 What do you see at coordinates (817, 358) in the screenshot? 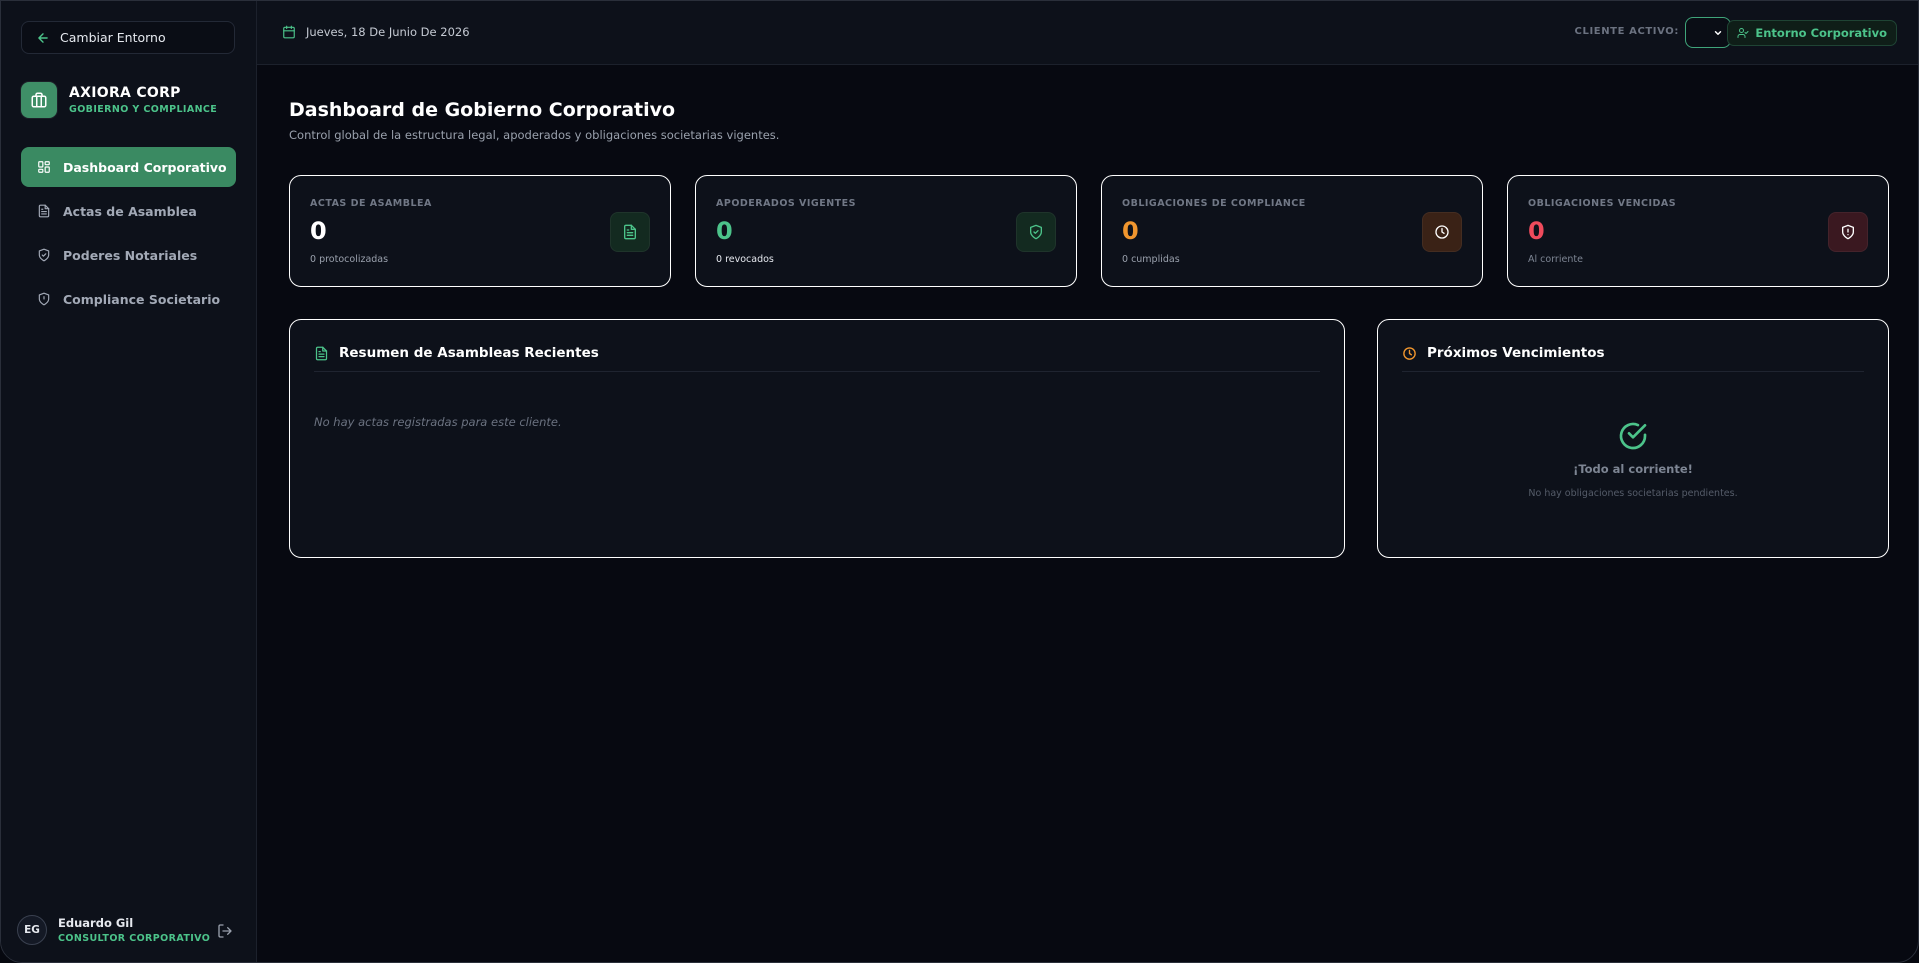
I see `panel-header: Resumen de Asambleas Recientes` at bounding box center [817, 358].